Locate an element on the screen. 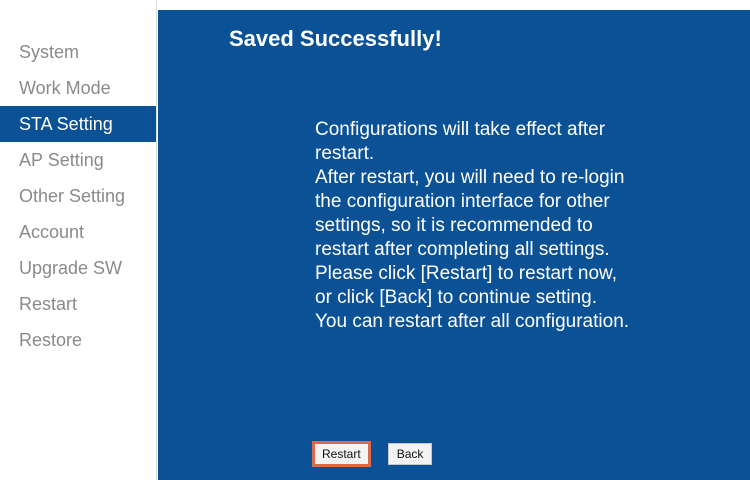  message-line: restart. is located at coordinates (345, 153).